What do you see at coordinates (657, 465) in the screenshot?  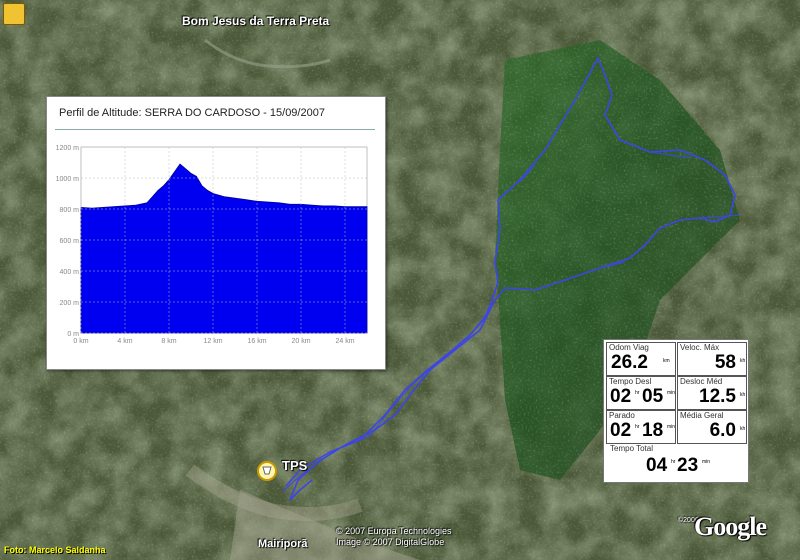 I see `stat-hours: 04` at bounding box center [657, 465].